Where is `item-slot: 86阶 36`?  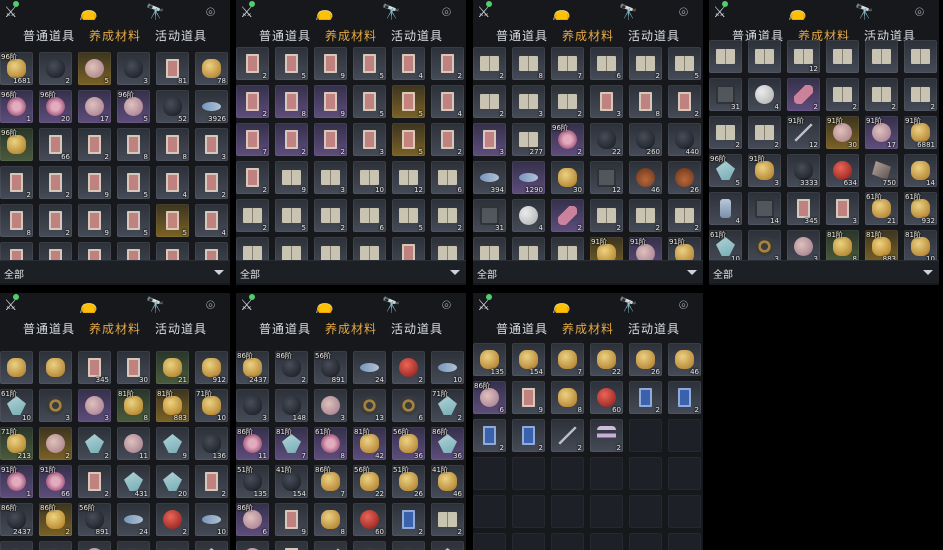
item-slot: 86阶 36 is located at coordinates (447, 443).